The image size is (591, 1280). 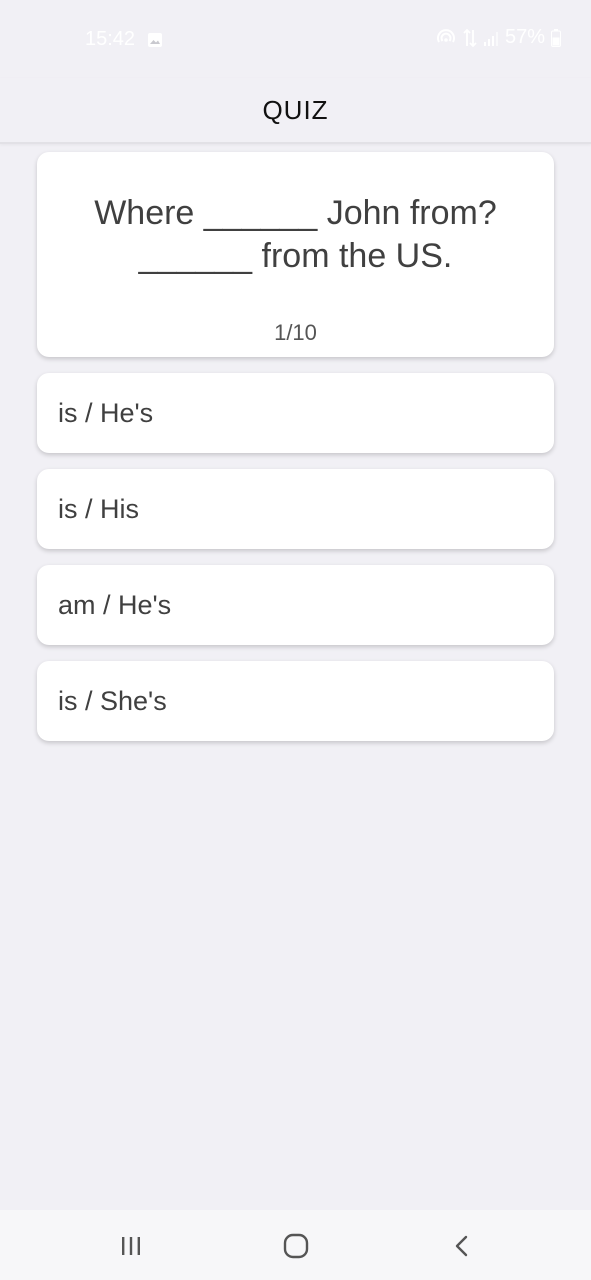 I want to click on battery-percent: 57%, so click(x=524, y=37).